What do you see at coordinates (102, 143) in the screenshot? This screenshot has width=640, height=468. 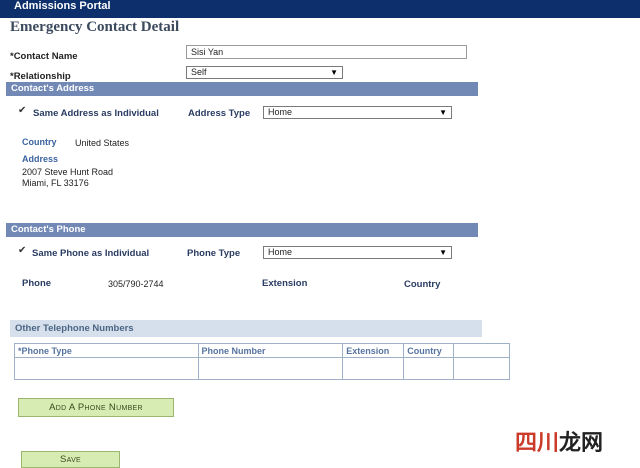 I see `country-value: United States` at bounding box center [102, 143].